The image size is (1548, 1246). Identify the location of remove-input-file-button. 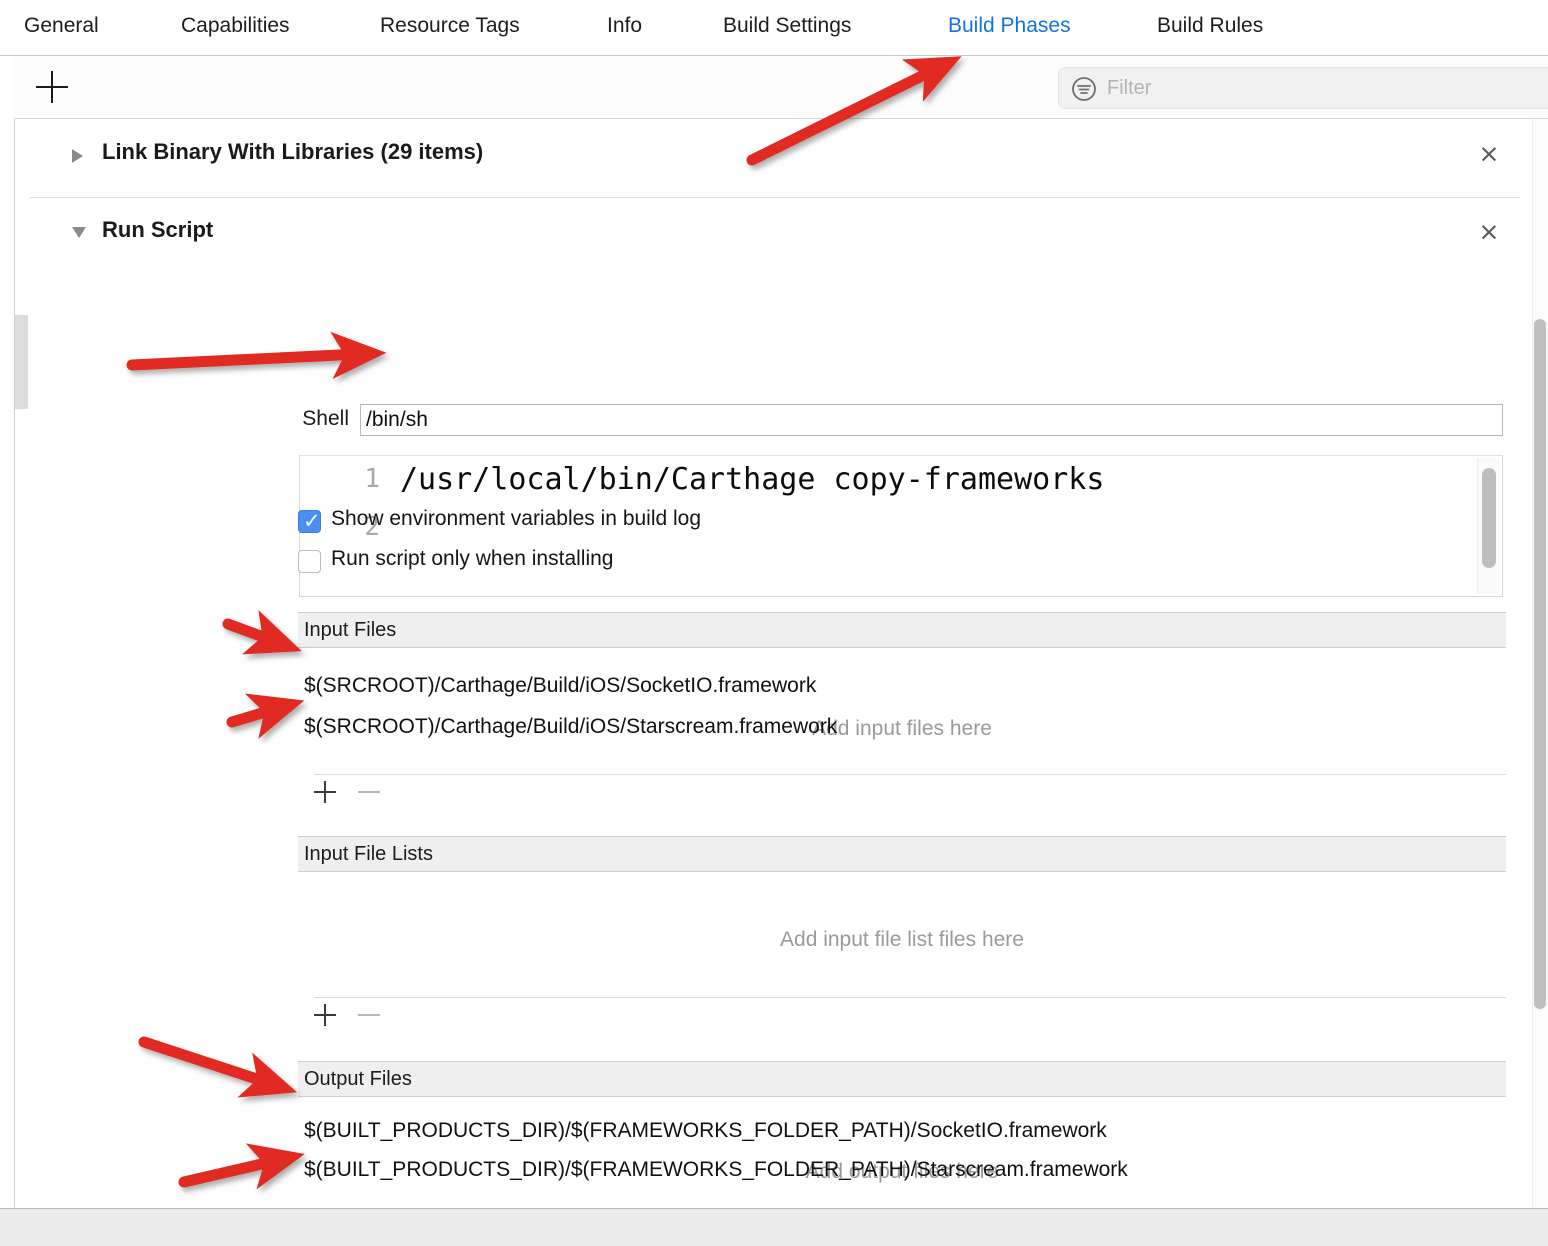
(369, 792).